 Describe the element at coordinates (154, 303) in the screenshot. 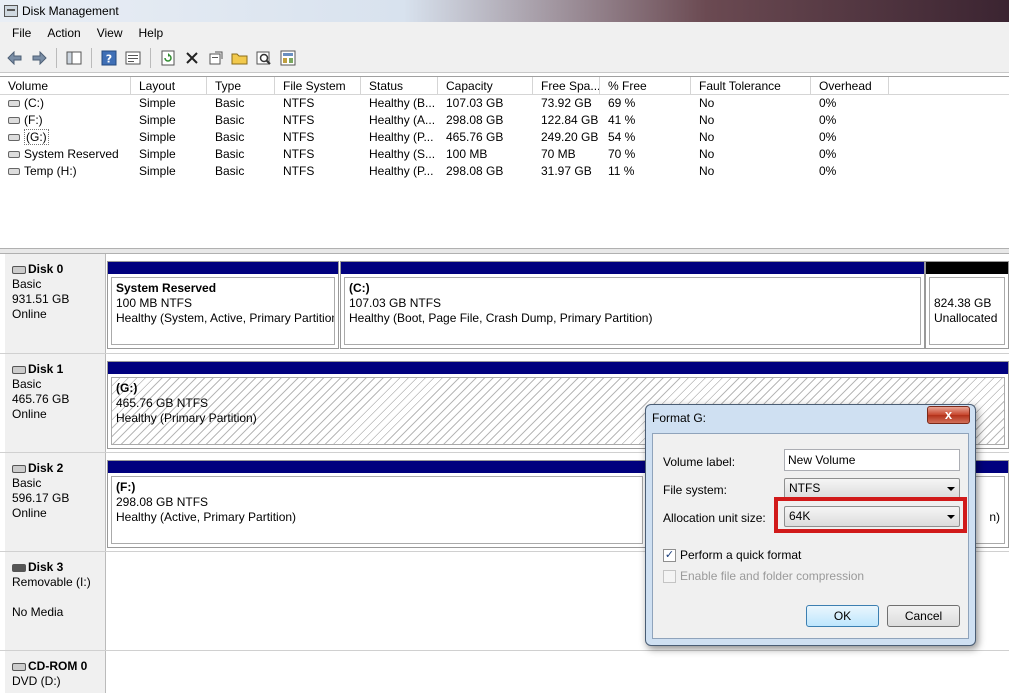

I see `partition-size: 100 MB NTFS` at that location.